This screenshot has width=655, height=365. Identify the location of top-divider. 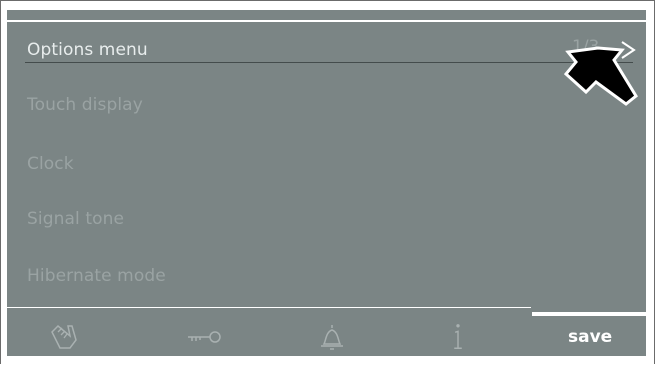
(326, 21).